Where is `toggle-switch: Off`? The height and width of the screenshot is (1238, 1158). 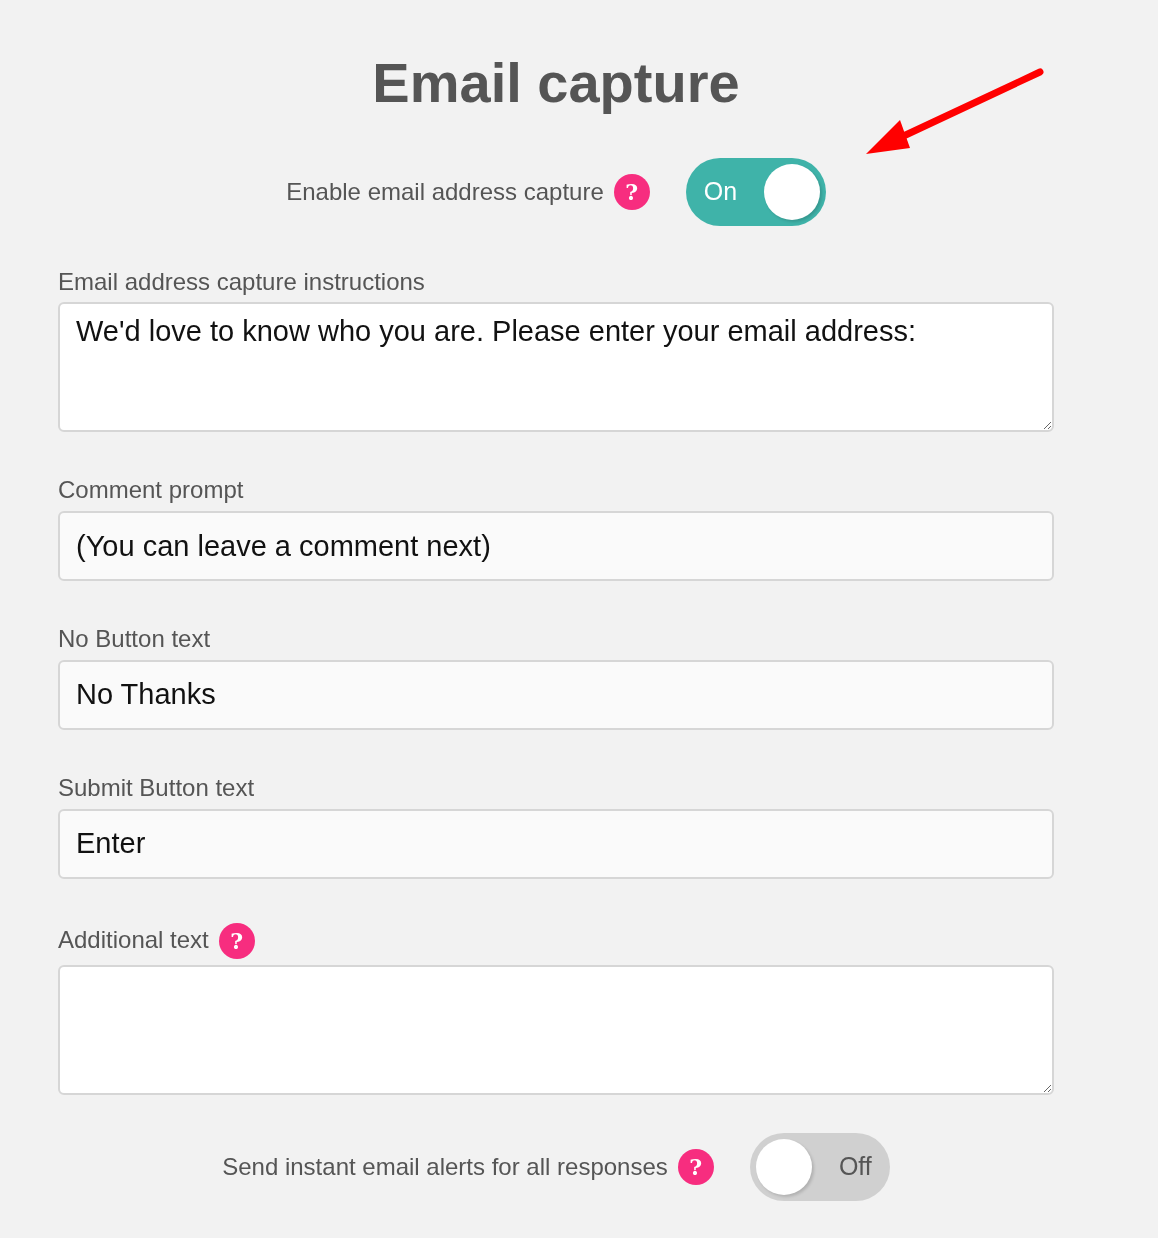 toggle-switch: Off is located at coordinates (819, 1166).